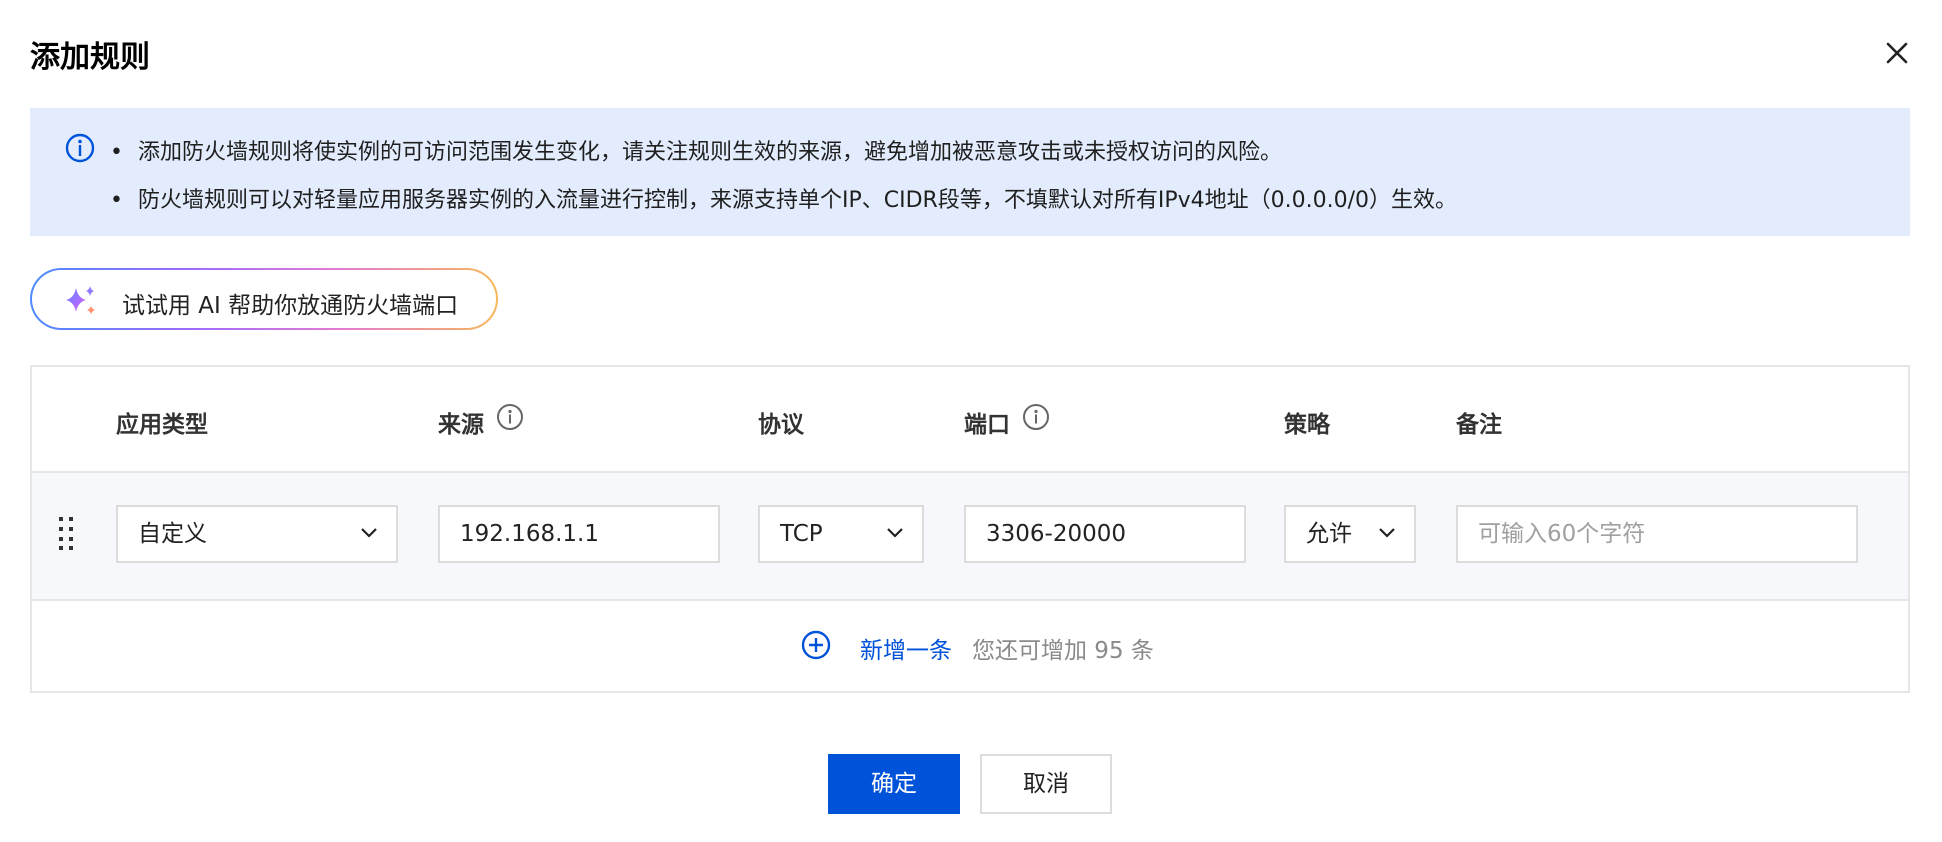 The image size is (1942, 842). I want to click on header-protocol: 协议, so click(781, 425).